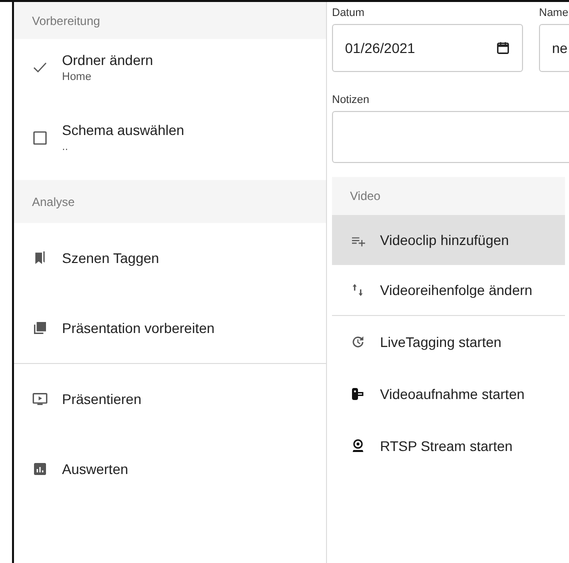  What do you see at coordinates (448, 394) in the screenshot?
I see `menu-item: Videoaufnahme starten` at bounding box center [448, 394].